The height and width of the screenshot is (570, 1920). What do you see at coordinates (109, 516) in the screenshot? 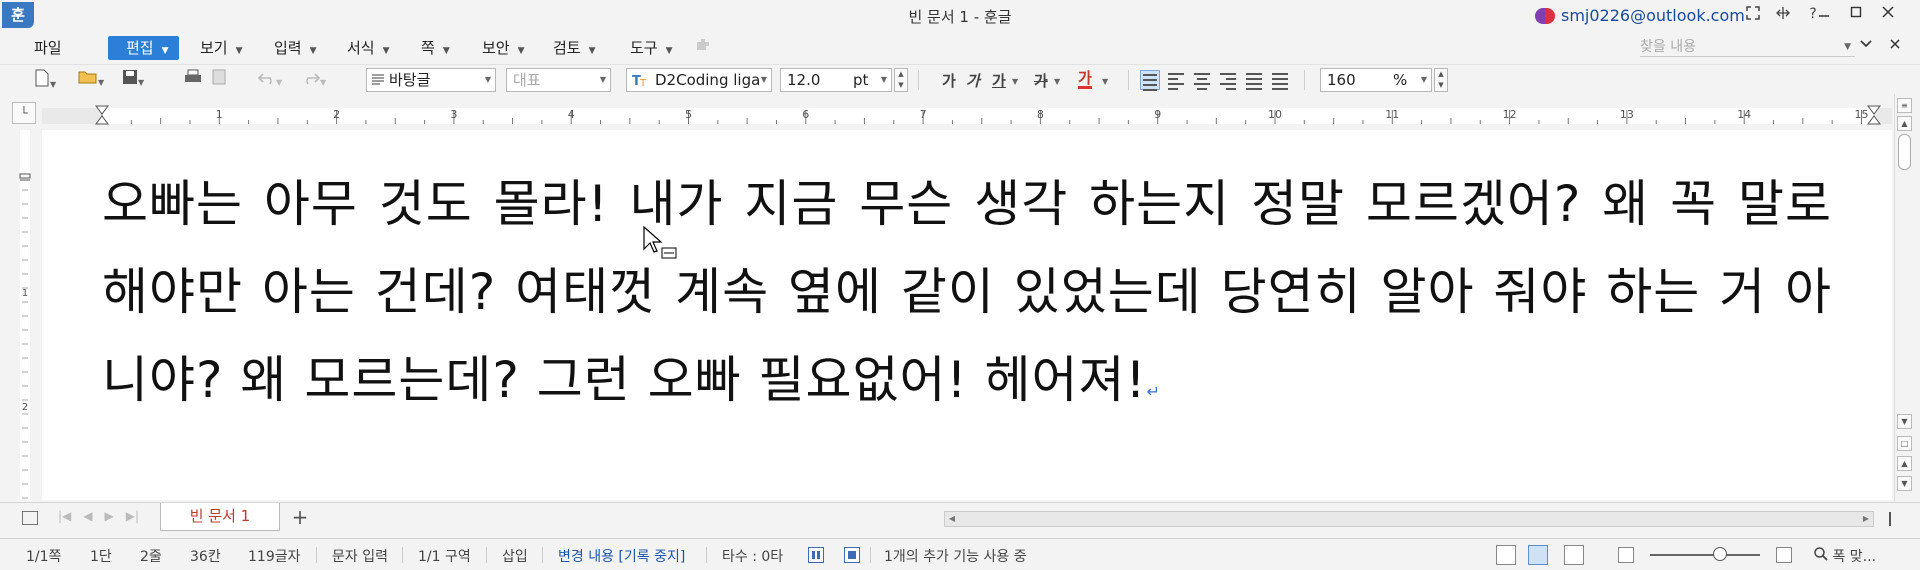
I see `next-tab-icon: ▶` at bounding box center [109, 516].